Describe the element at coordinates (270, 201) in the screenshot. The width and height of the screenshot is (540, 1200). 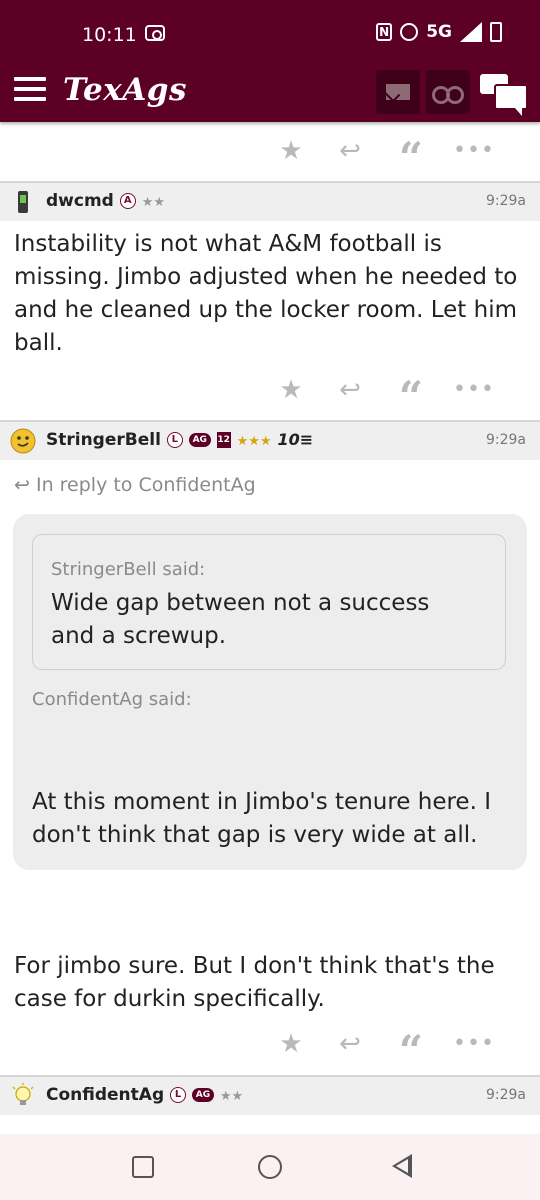
I see `post-header: dwcmd A ★★ 9:29a` at that location.